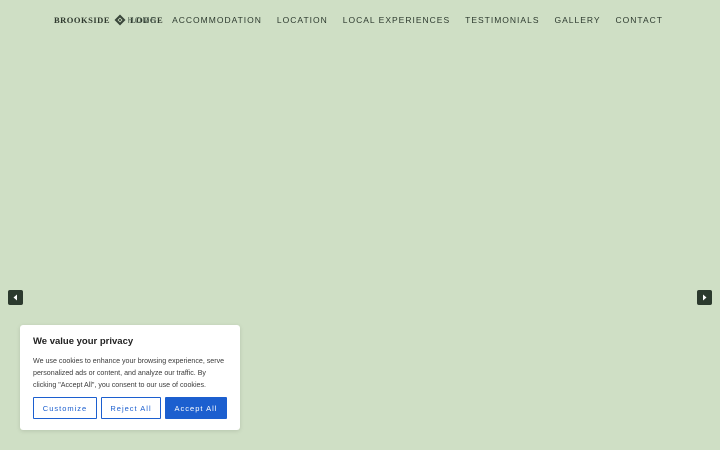 This screenshot has height=450, width=720. What do you see at coordinates (217, 20) in the screenshot?
I see `nav-accommodation: ACCOMMODATION` at bounding box center [217, 20].